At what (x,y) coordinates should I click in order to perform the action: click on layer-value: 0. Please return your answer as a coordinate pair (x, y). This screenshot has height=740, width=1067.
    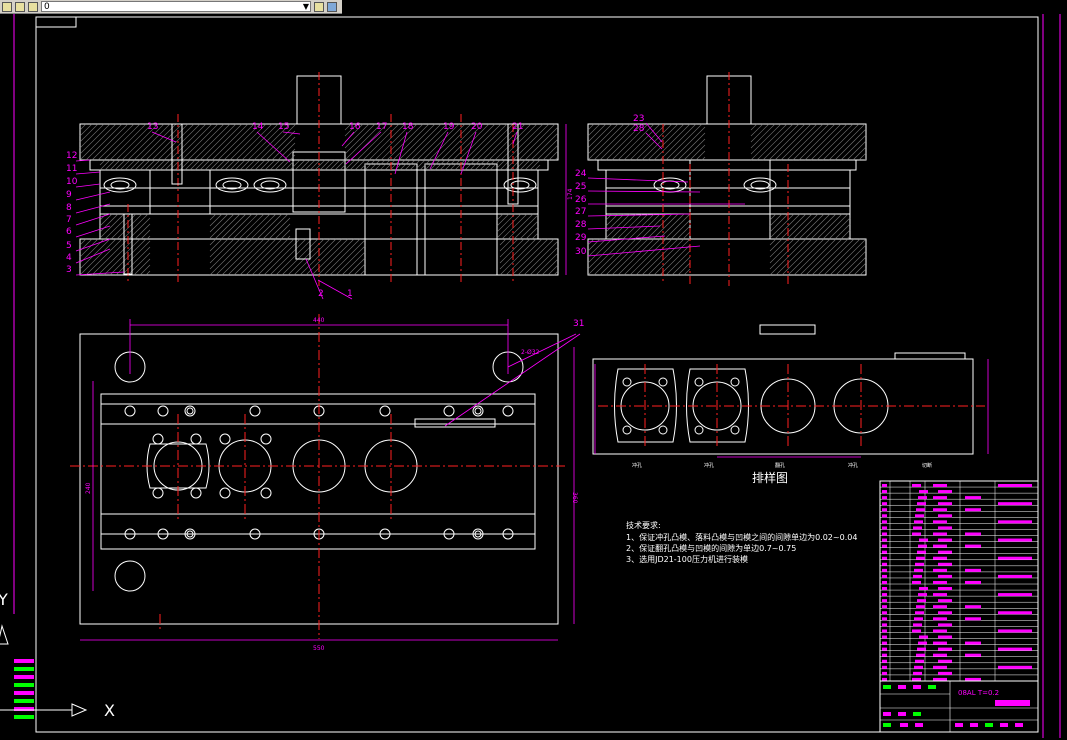
    Looking at the image, I should click on (47, 7).